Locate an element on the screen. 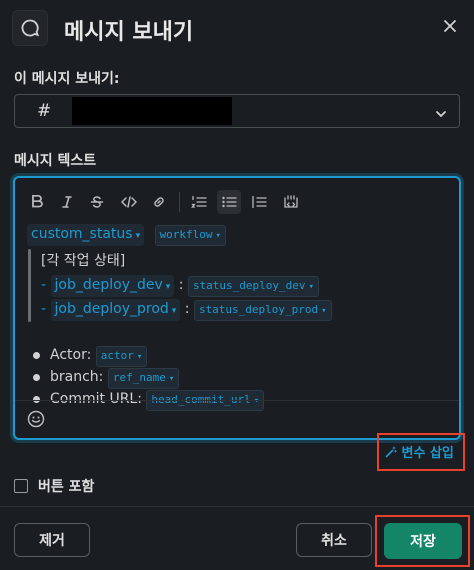 Image resolution: width=474 pixels, height=570 pixels. quote-title: [각 작업 상태] is located at coordinates (83, 261).